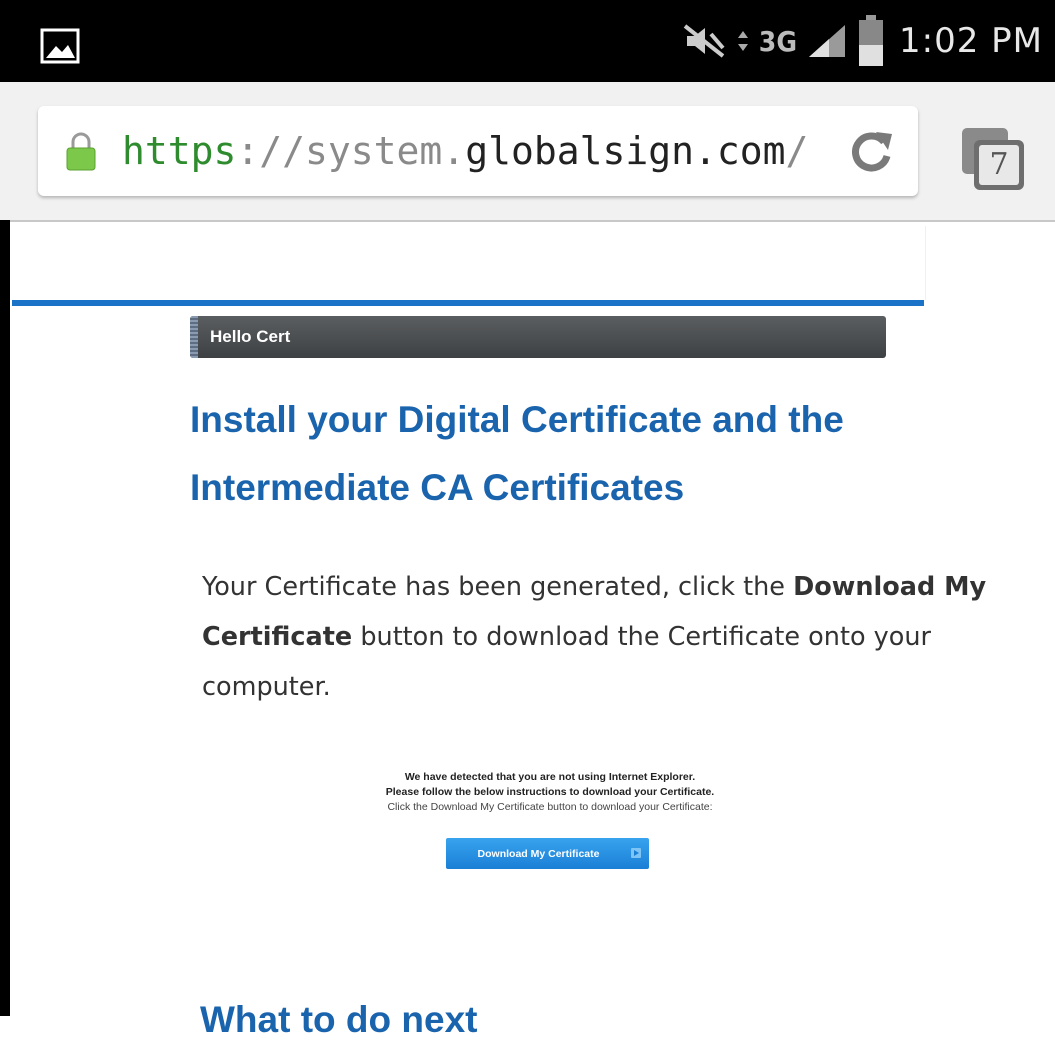  Describe the element at coordinates (777, 41) in the screenshot. I see `network-type: 3G` at that location.